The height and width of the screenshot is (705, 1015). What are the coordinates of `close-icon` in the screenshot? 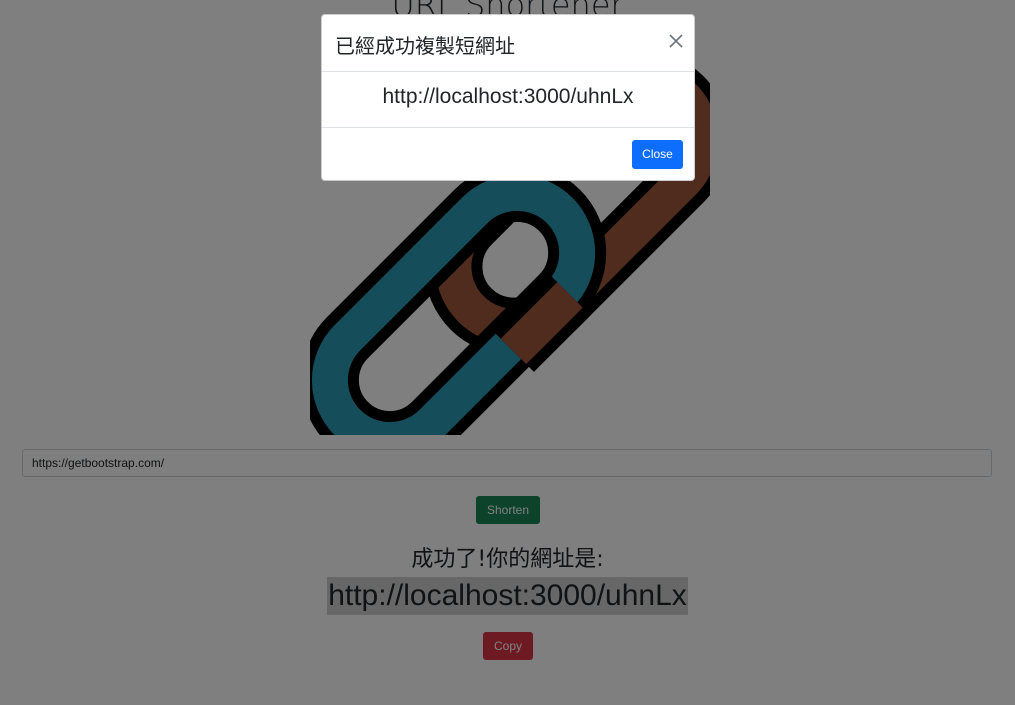 It's located at (676, 41).